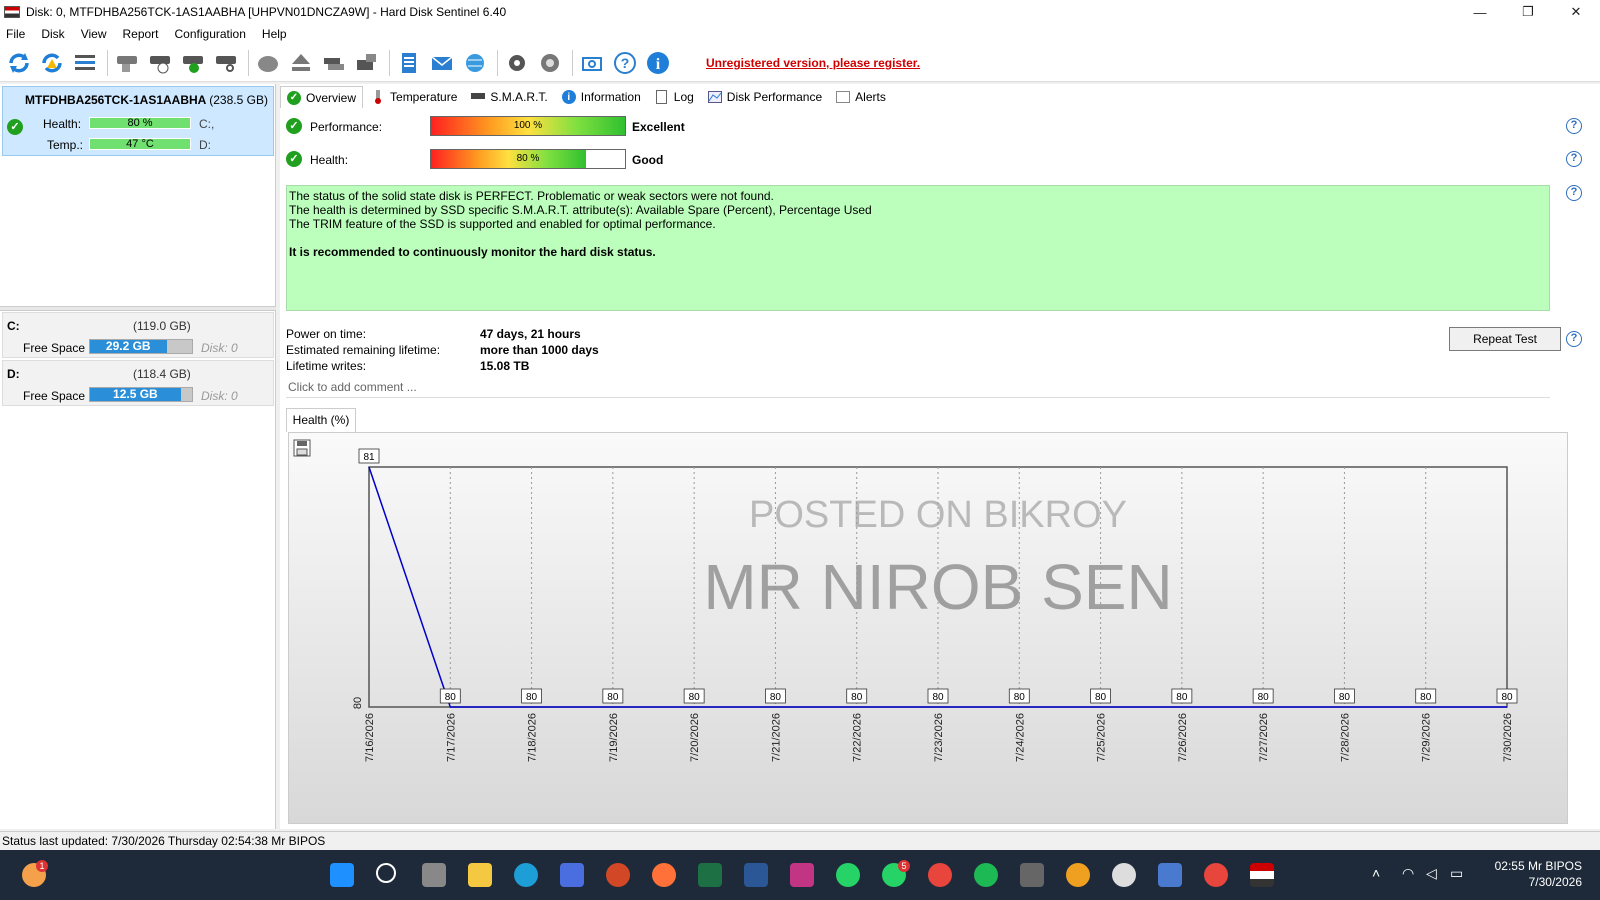  I want to click on pen-icon, so click(1170, 875).